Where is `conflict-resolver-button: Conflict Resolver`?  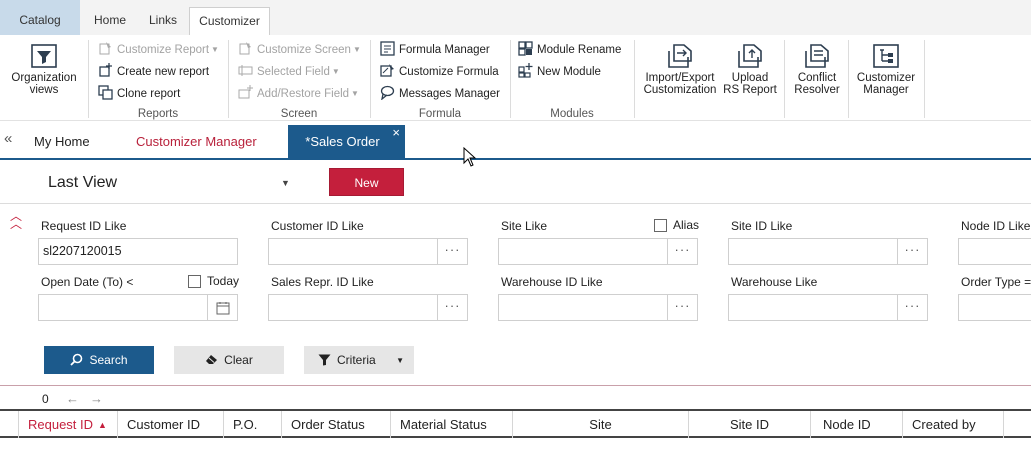
conflict-resolver-button: Conflict Resolver is located at coordinates (817, 67).